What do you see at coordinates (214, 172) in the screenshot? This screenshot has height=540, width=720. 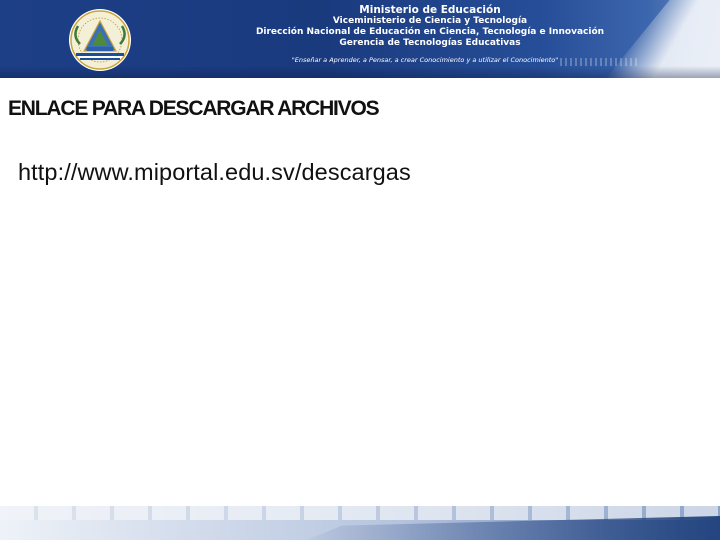 I see `download-link: http://www.miportal.edu.sv/descargas` at bounding box center [214, 172].